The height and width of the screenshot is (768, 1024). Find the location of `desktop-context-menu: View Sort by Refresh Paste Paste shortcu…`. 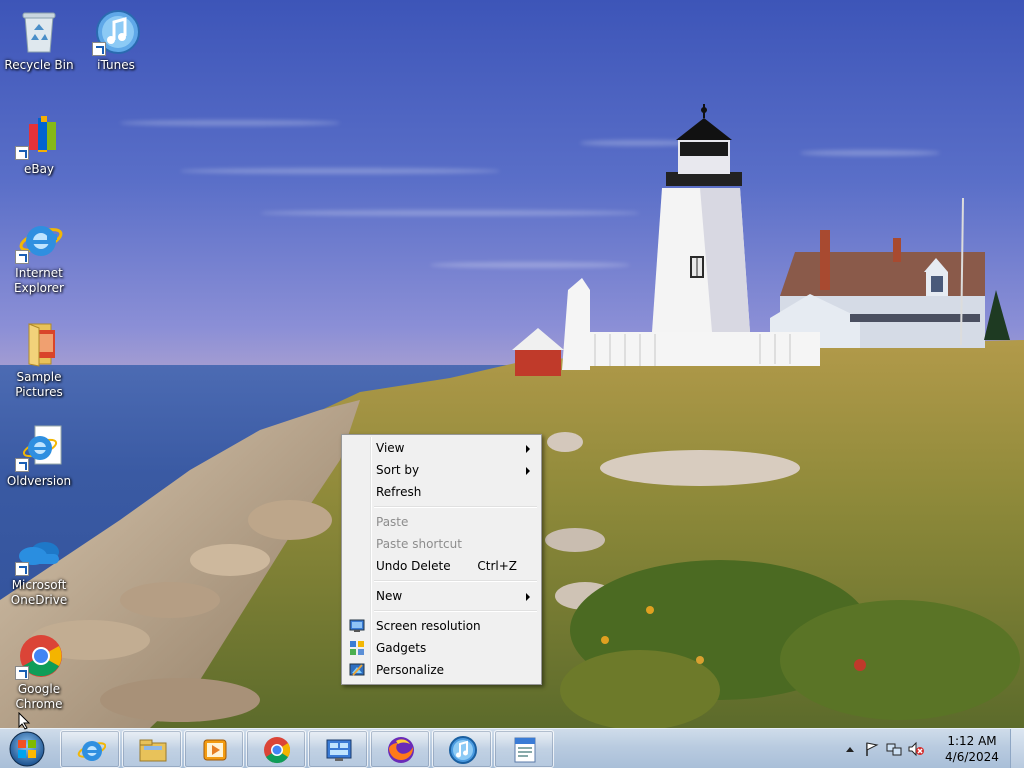

desktop-context-menu: View Sort by Refresh Paste Paste shortcu… is located at coordinates (441, 559).